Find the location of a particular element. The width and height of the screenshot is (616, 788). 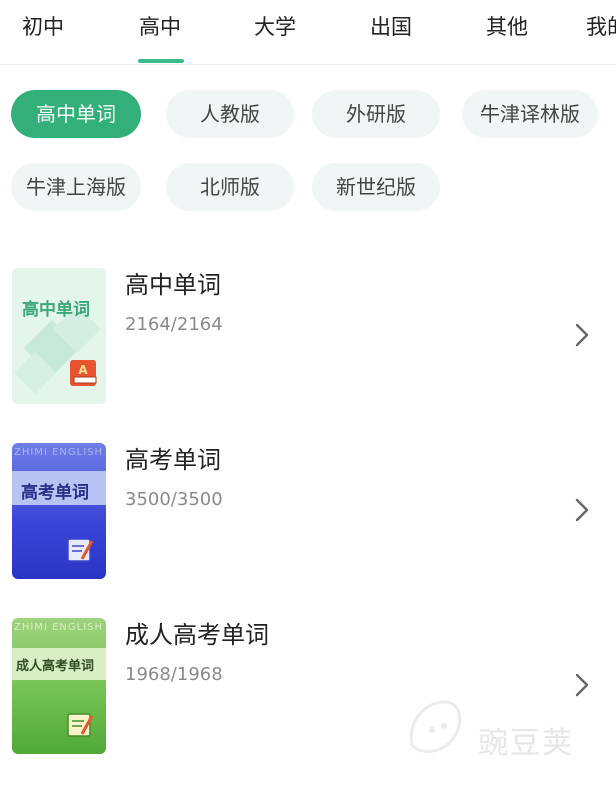

cover-title: 高考单词 is located at coordinates (55, 493).